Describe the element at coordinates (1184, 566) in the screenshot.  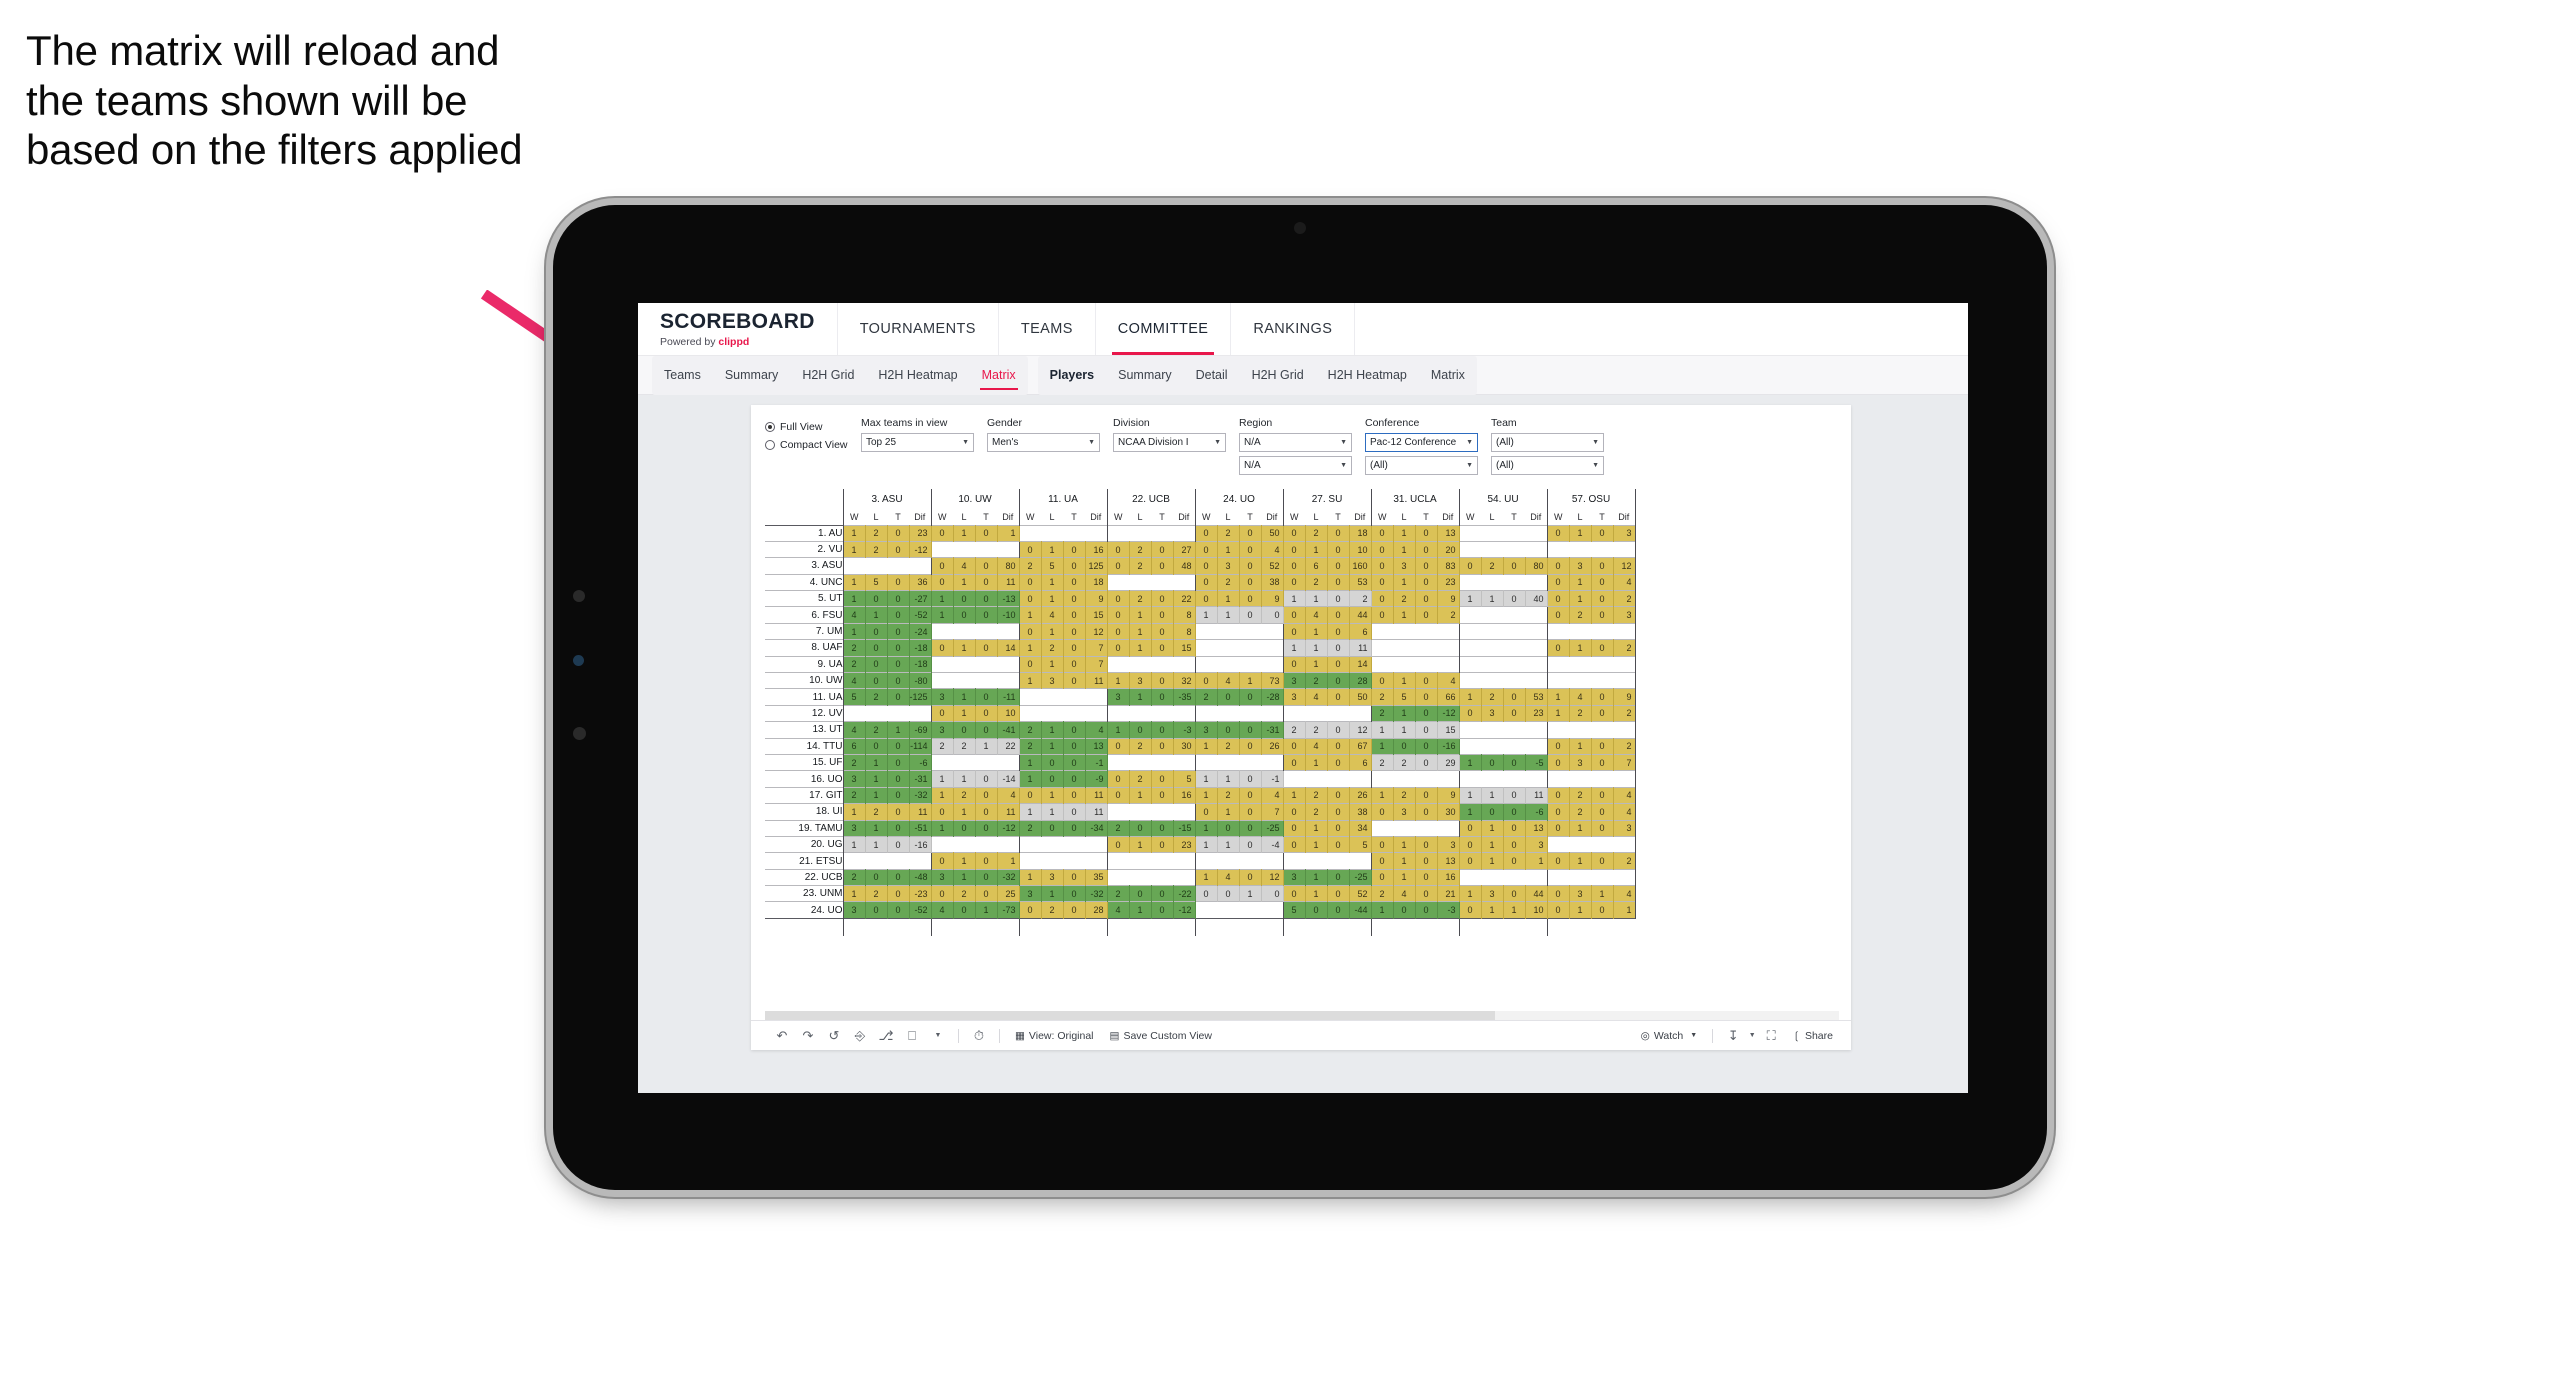
I see `matrix-cell: 48` at that location.